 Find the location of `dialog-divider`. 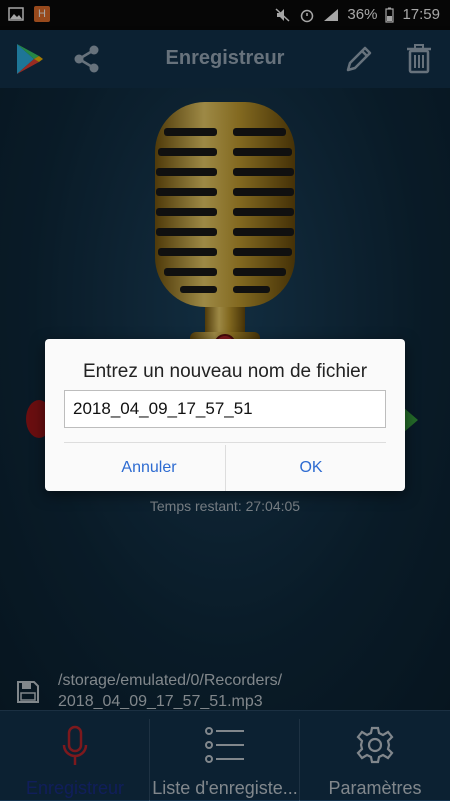

dialog-divider is located at coordinates (225, 442).